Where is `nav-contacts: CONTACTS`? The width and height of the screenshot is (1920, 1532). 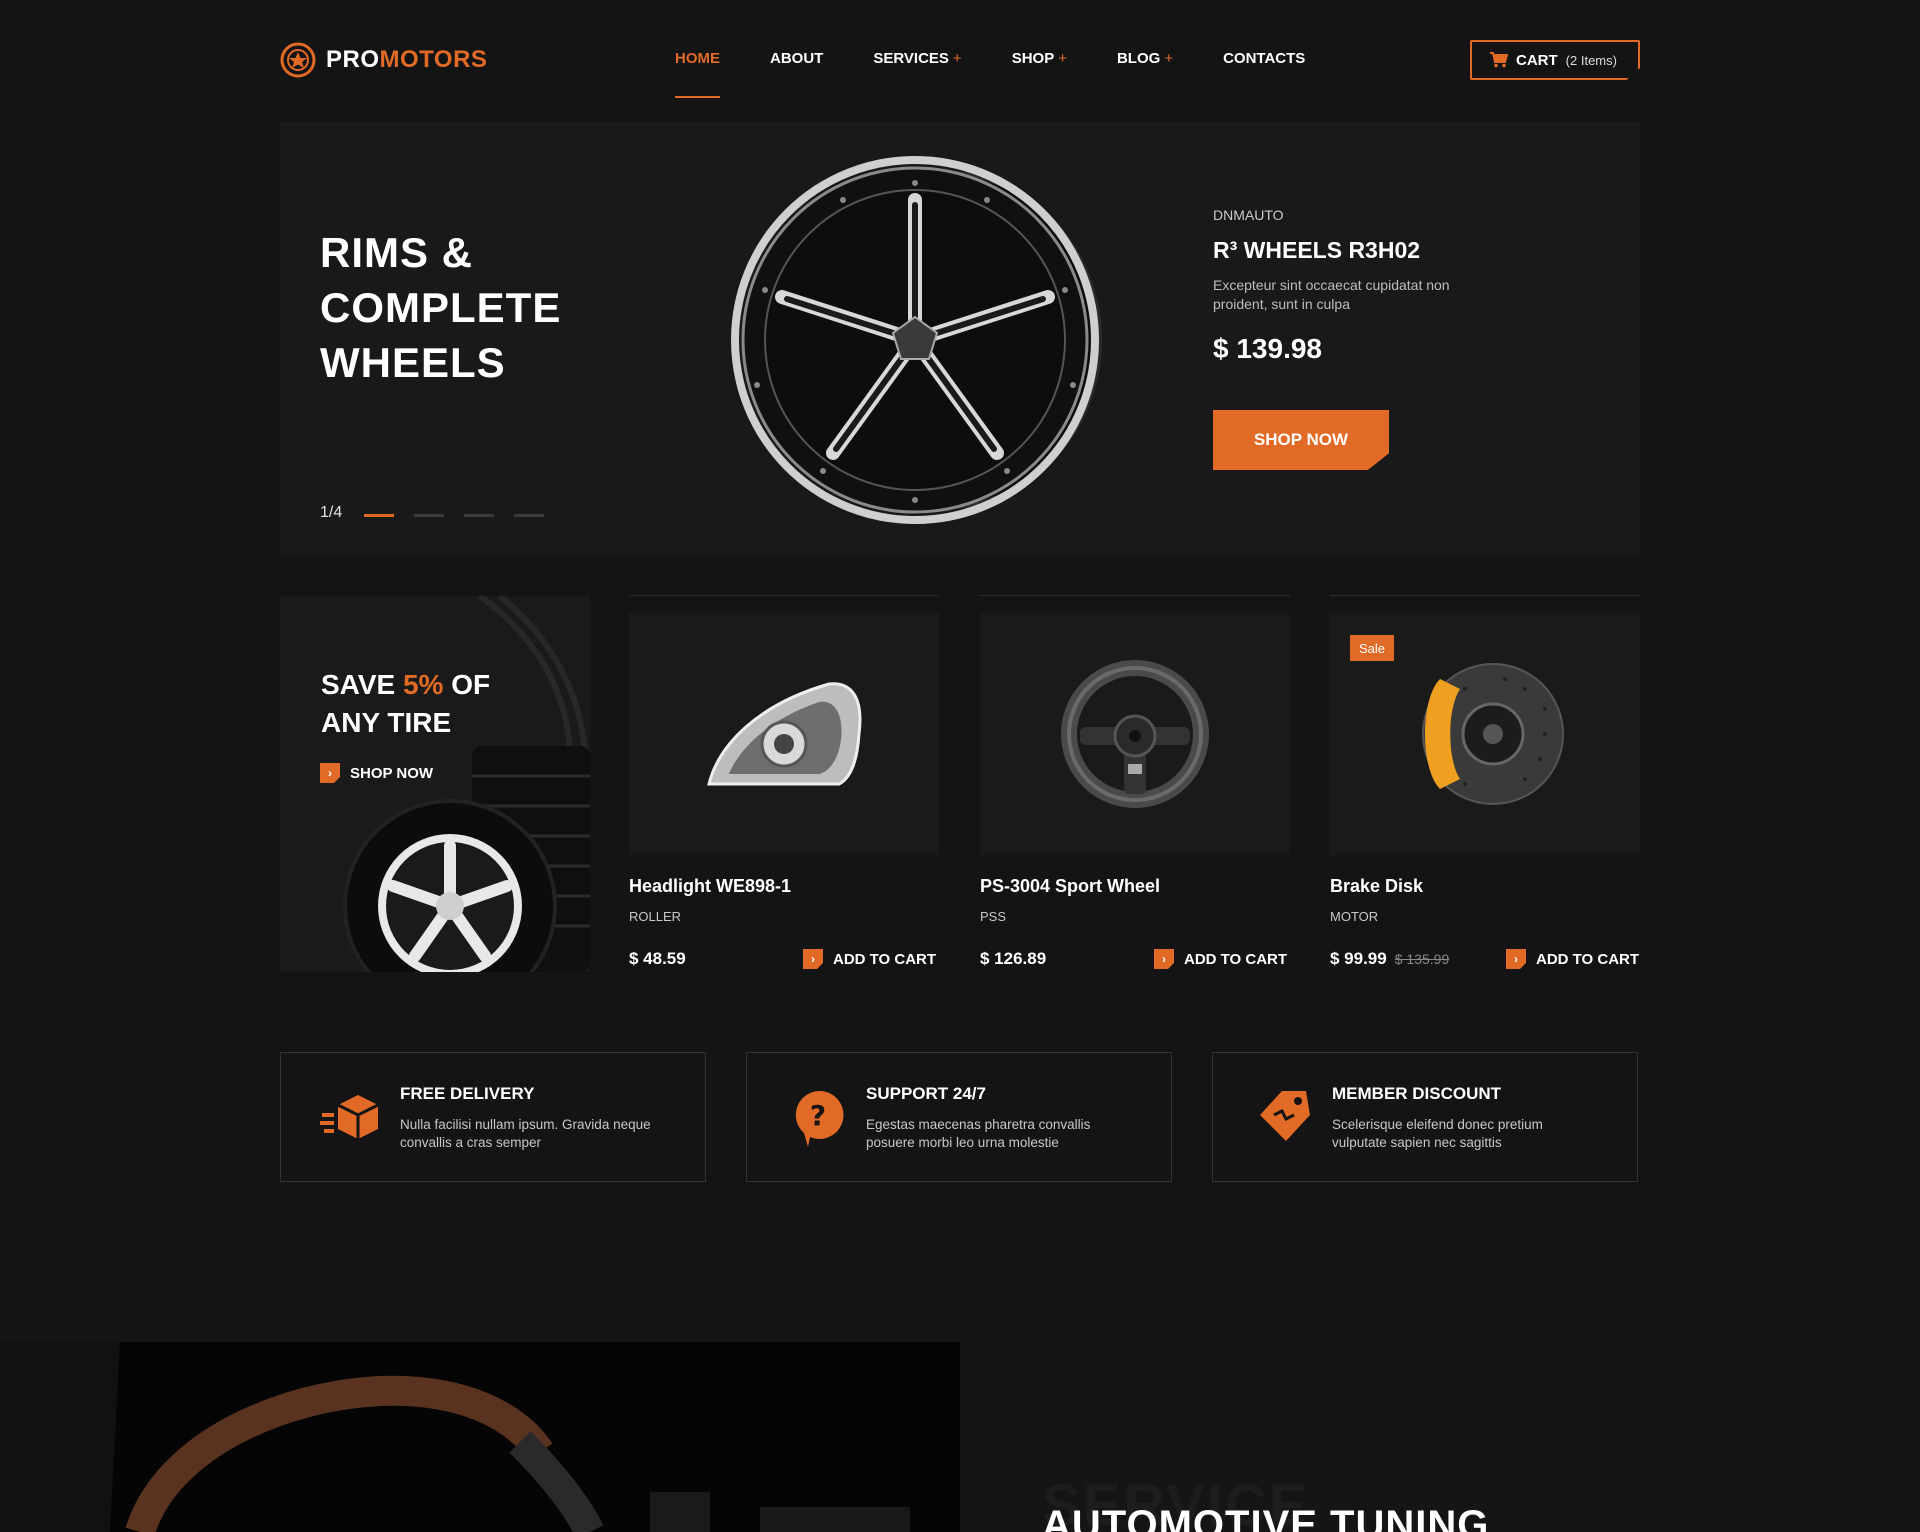
nav-contacts: CONTACTS is located at coordinates (1264, 65).